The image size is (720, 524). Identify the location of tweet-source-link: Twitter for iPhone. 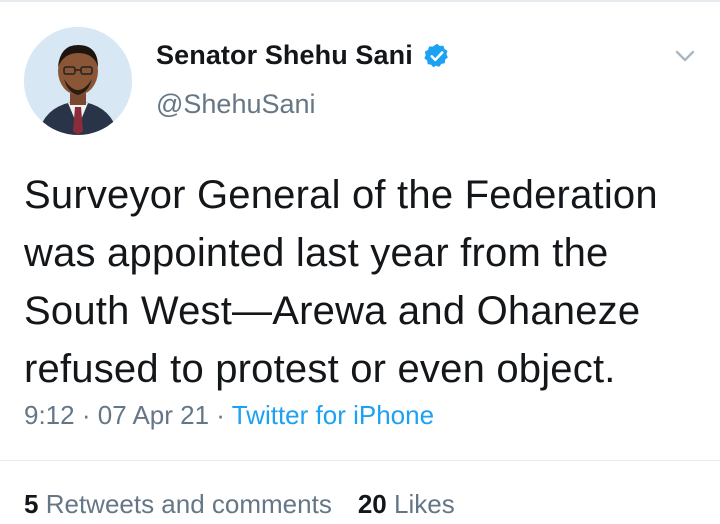
(333, 415).